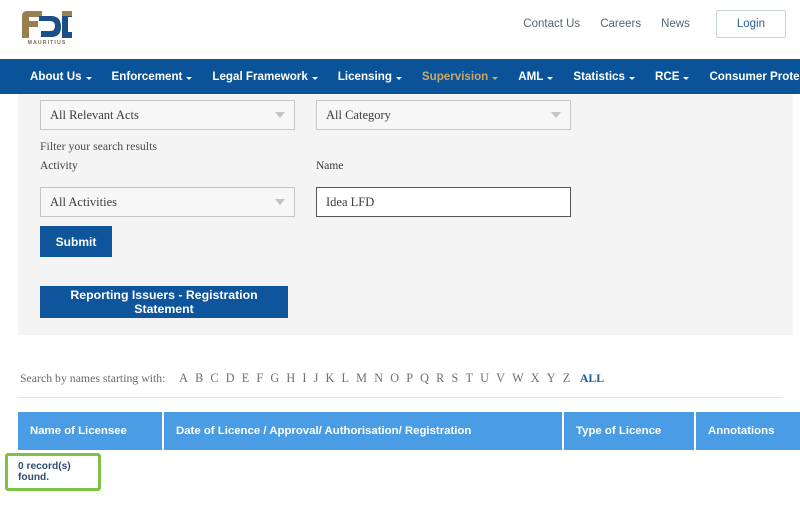 This screenshot has height=515, width=800. I want to click on activity-label: Activity, so click(59, 166).